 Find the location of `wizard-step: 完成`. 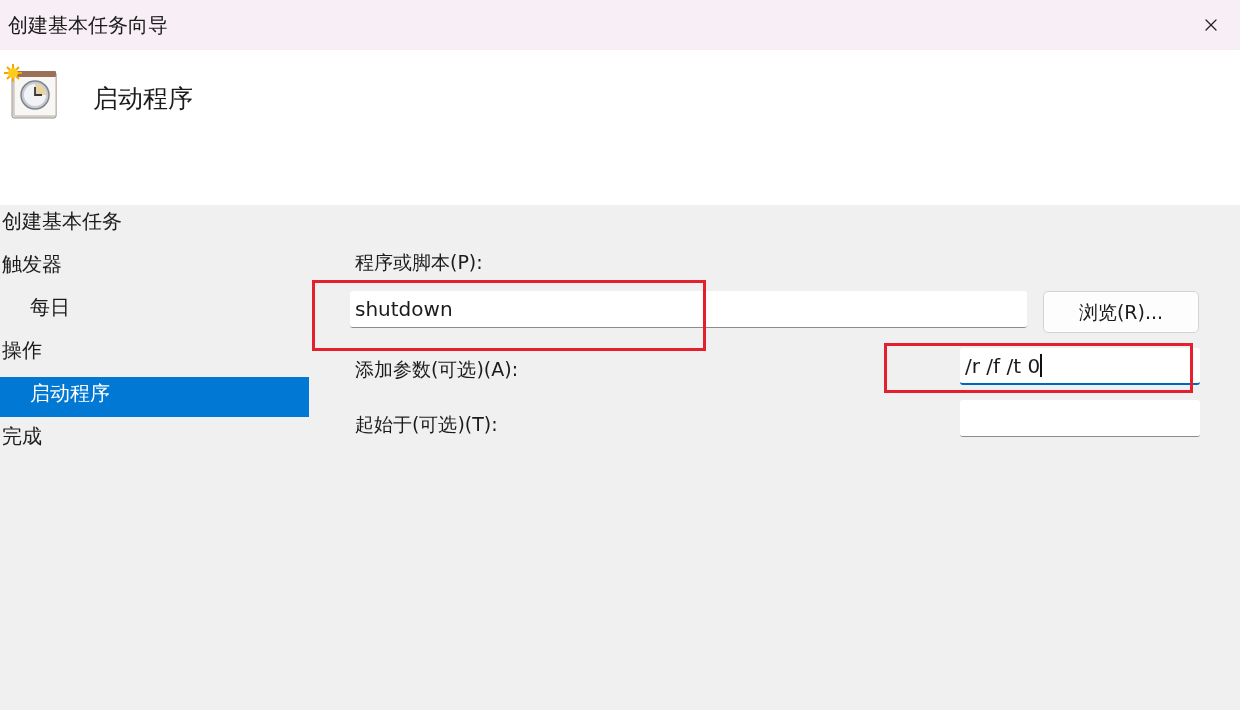

wizard-step: 完成 is located at coordinates (154, 440).